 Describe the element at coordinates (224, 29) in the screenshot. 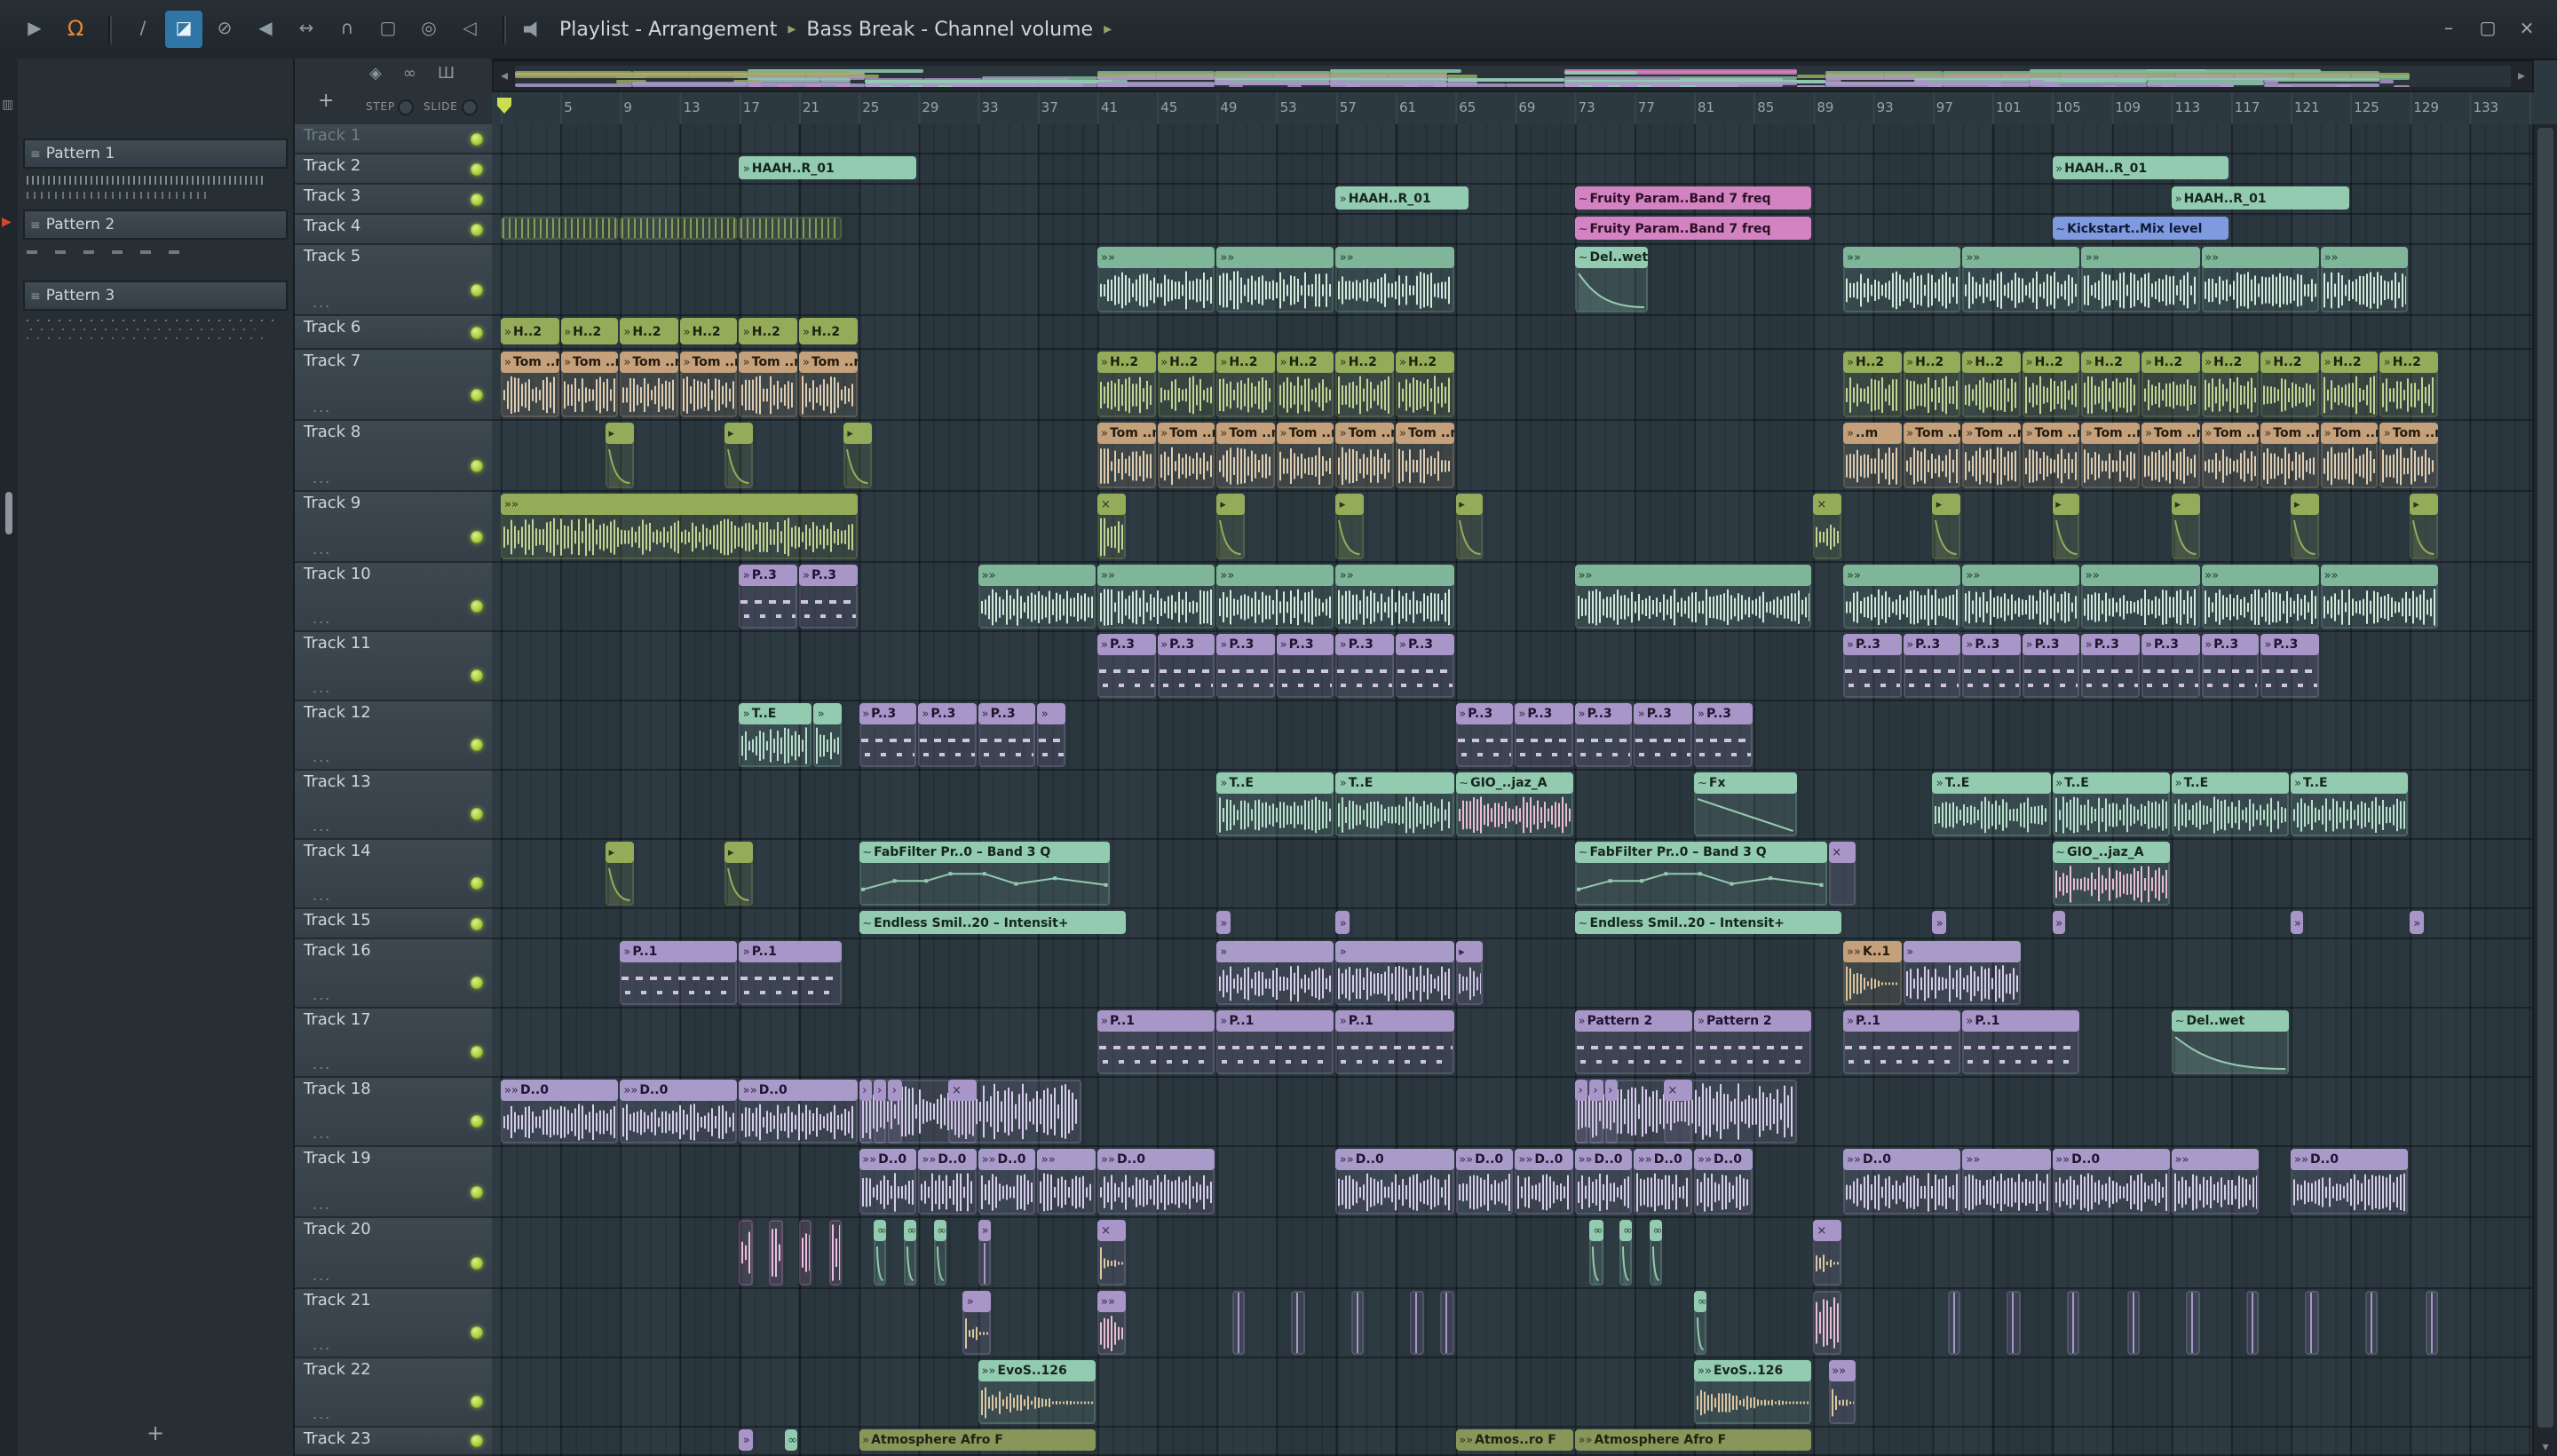

I see `delete-tool: ⊘` at that location.